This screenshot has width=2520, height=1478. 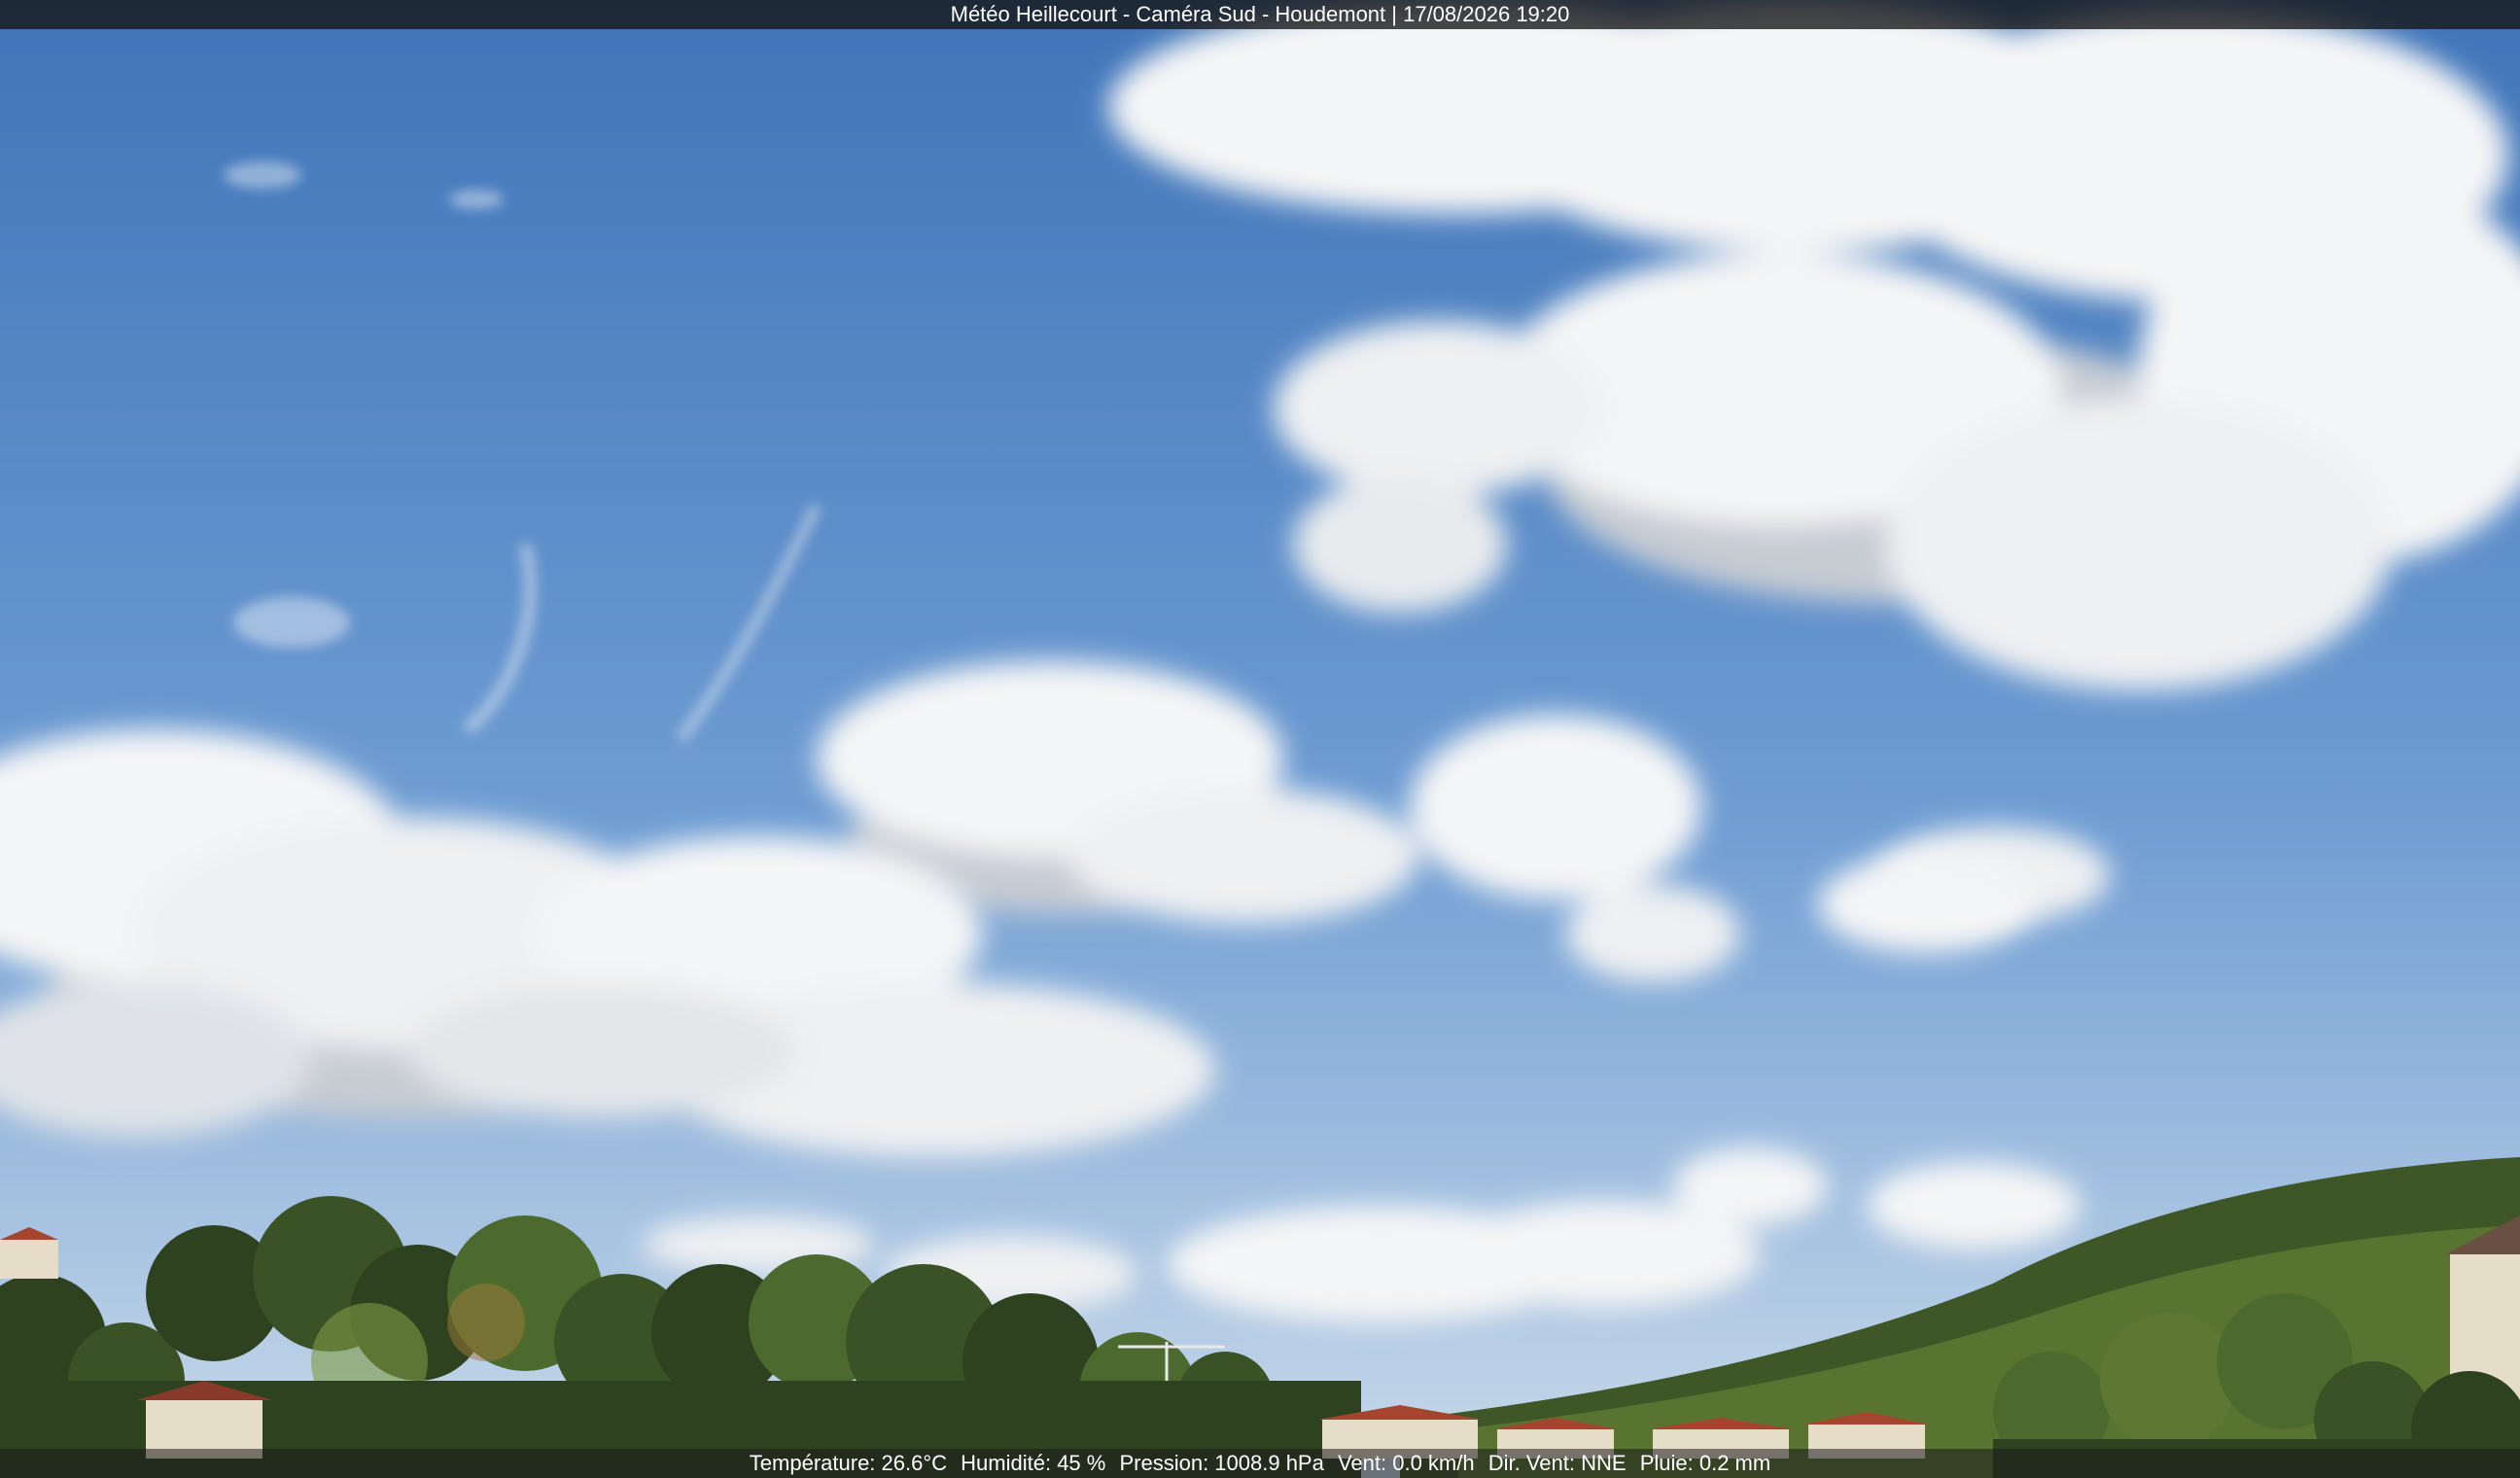 I want to click on wind-direction-readout: Dir. Vent: NNE, so click(x=1557, y=1463).